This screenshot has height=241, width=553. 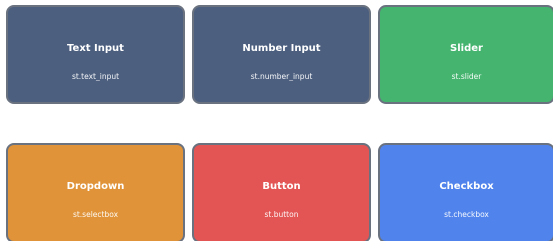 I want to click on text-input-card: Text Input st.text_input, so click(x=95, y=54).